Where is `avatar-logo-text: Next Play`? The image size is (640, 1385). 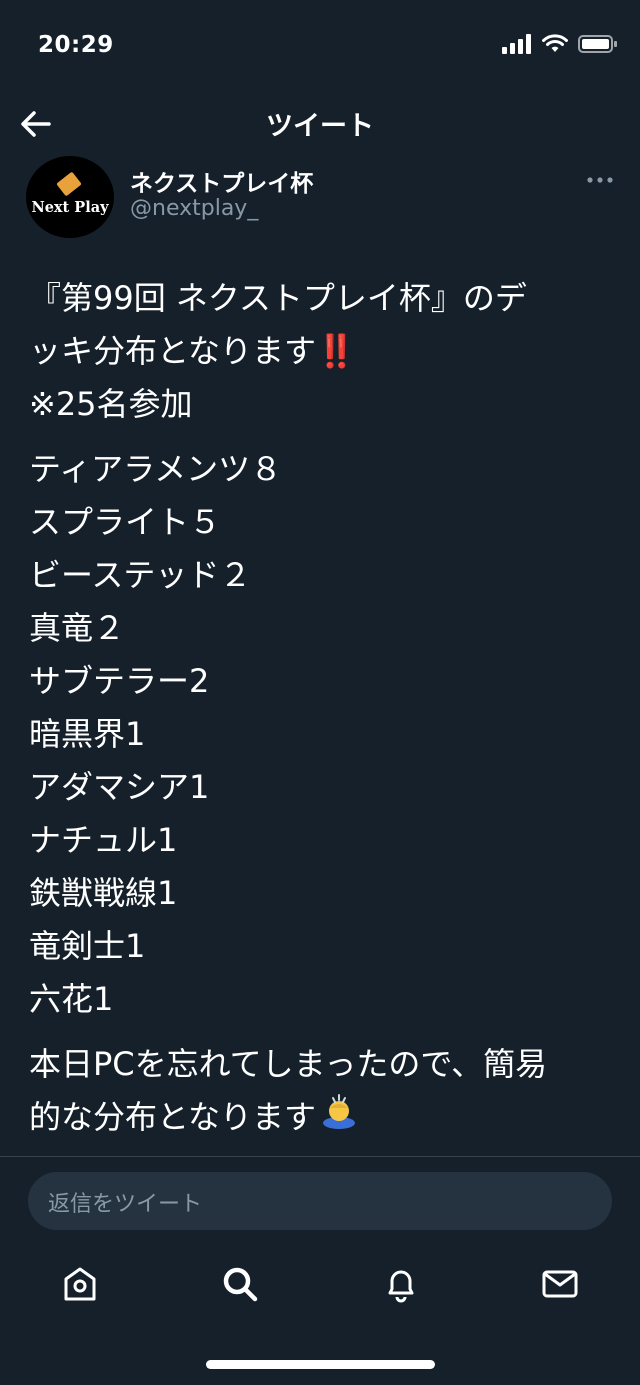 avatar-logo-text: Next Play is located at coordinates (70, 207).